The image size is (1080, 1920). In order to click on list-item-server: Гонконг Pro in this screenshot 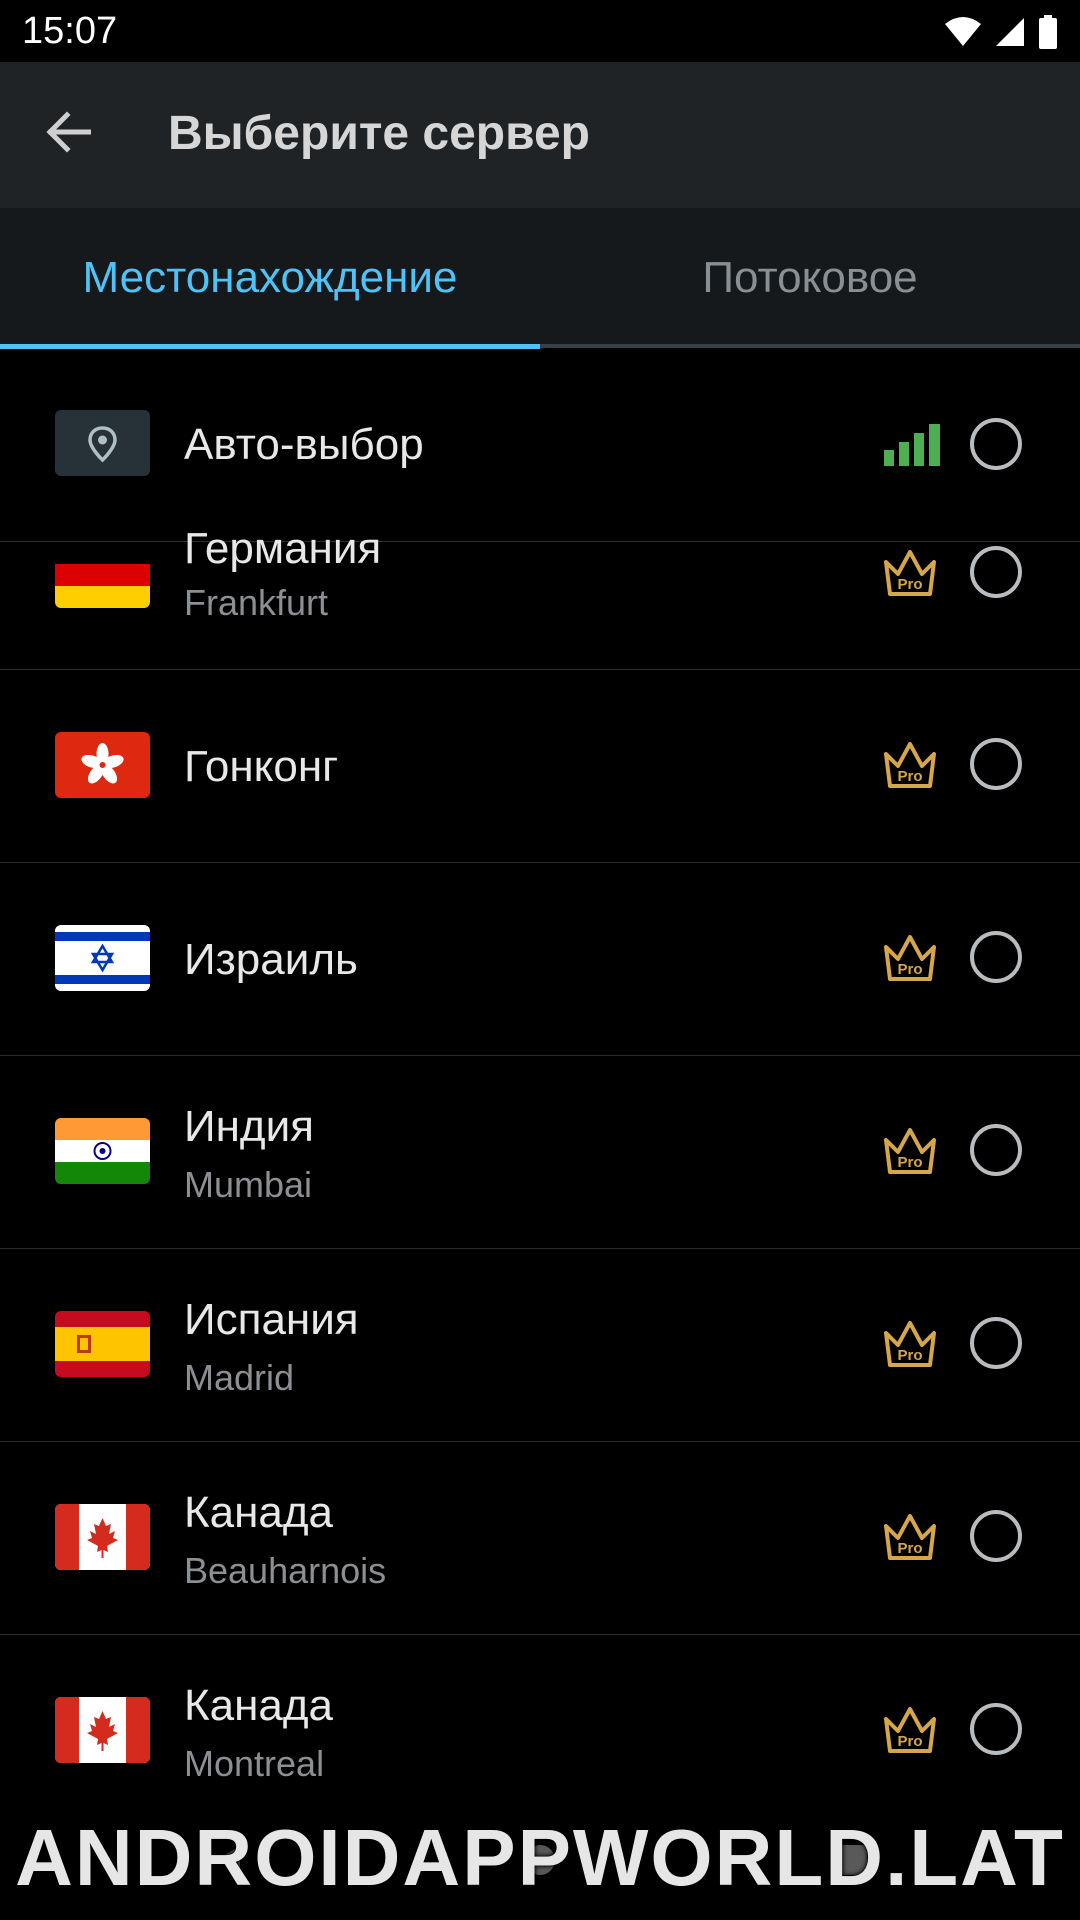, I will do `click(540, 766)`.